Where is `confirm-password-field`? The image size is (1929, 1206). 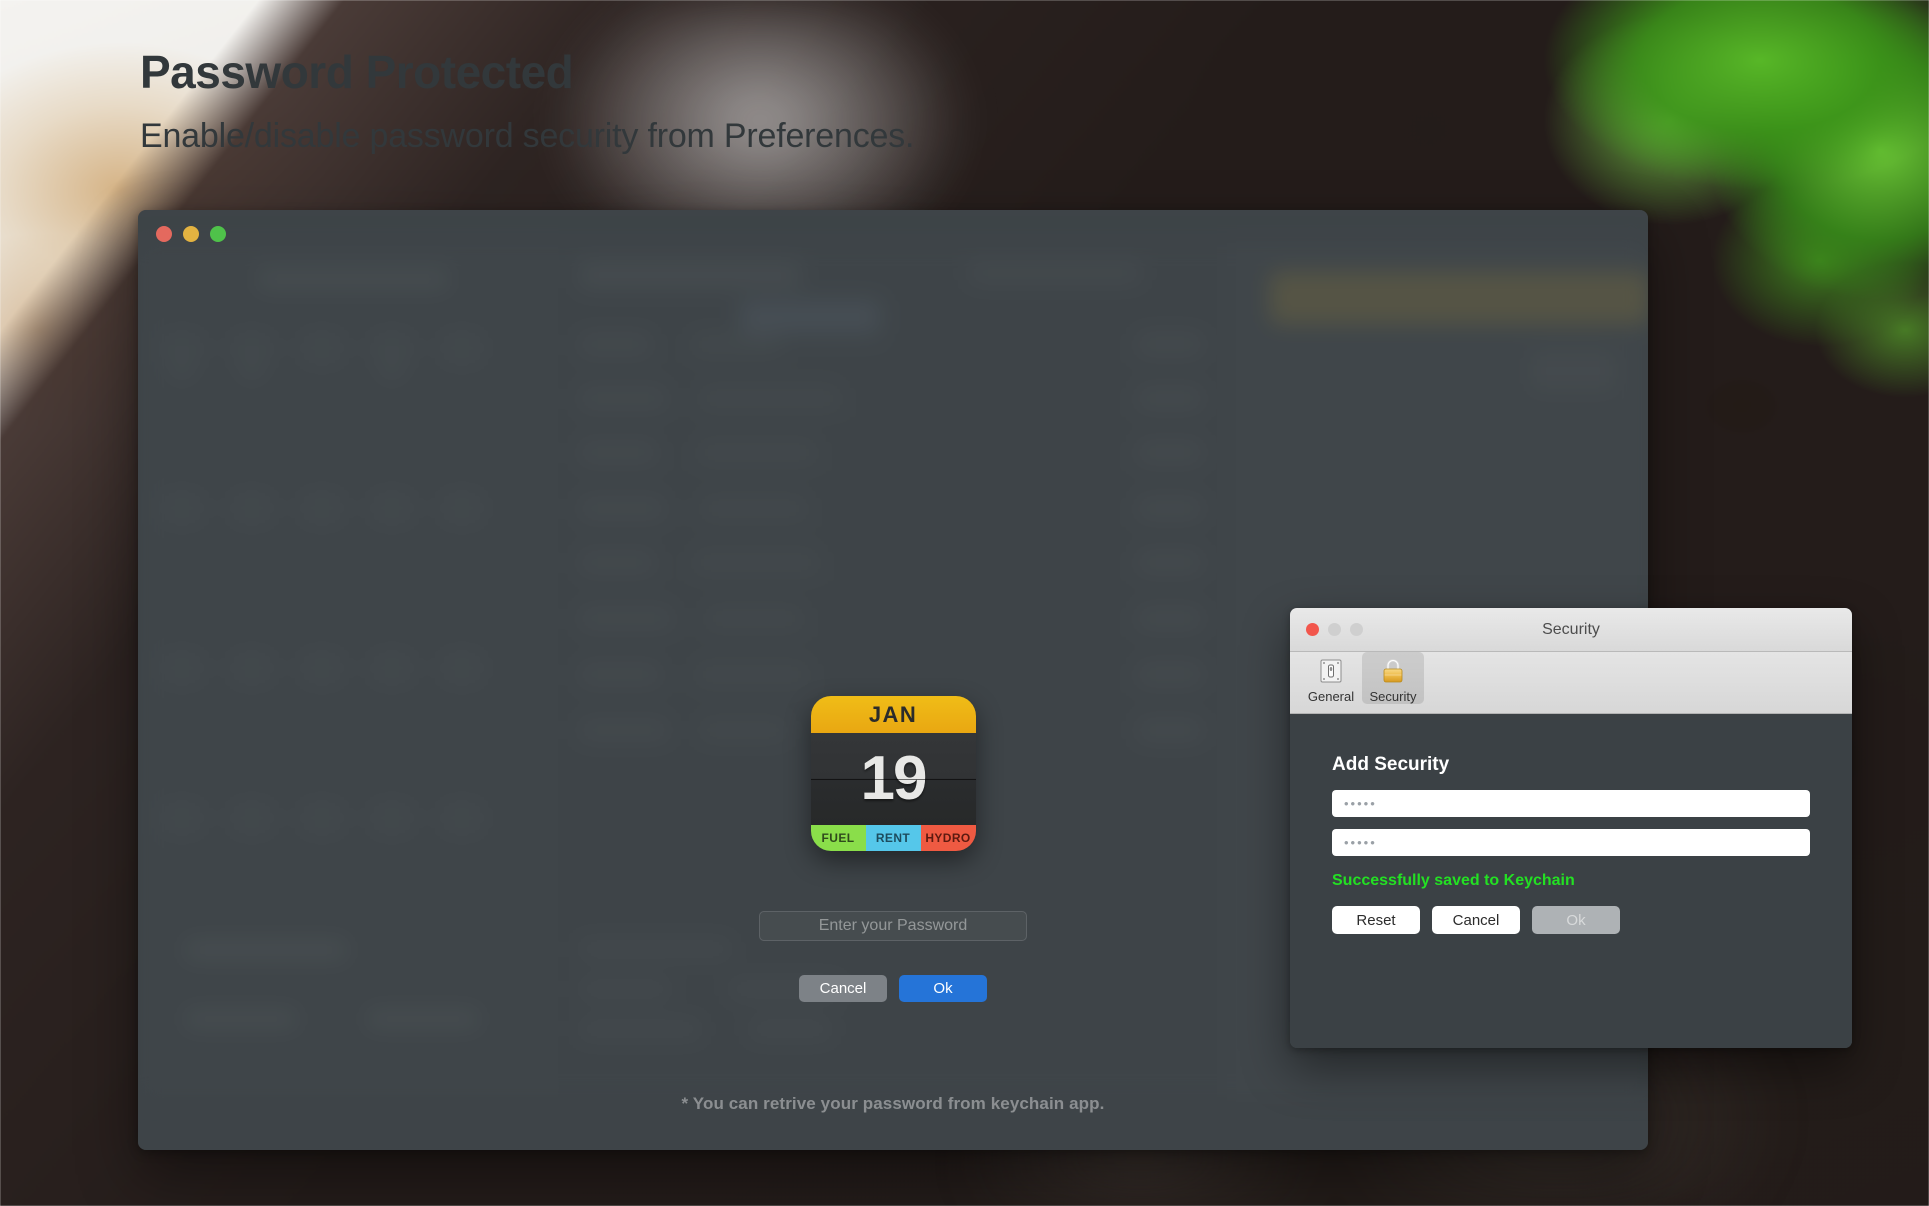 confirm-password-field is located at coordinates (1571, 842).